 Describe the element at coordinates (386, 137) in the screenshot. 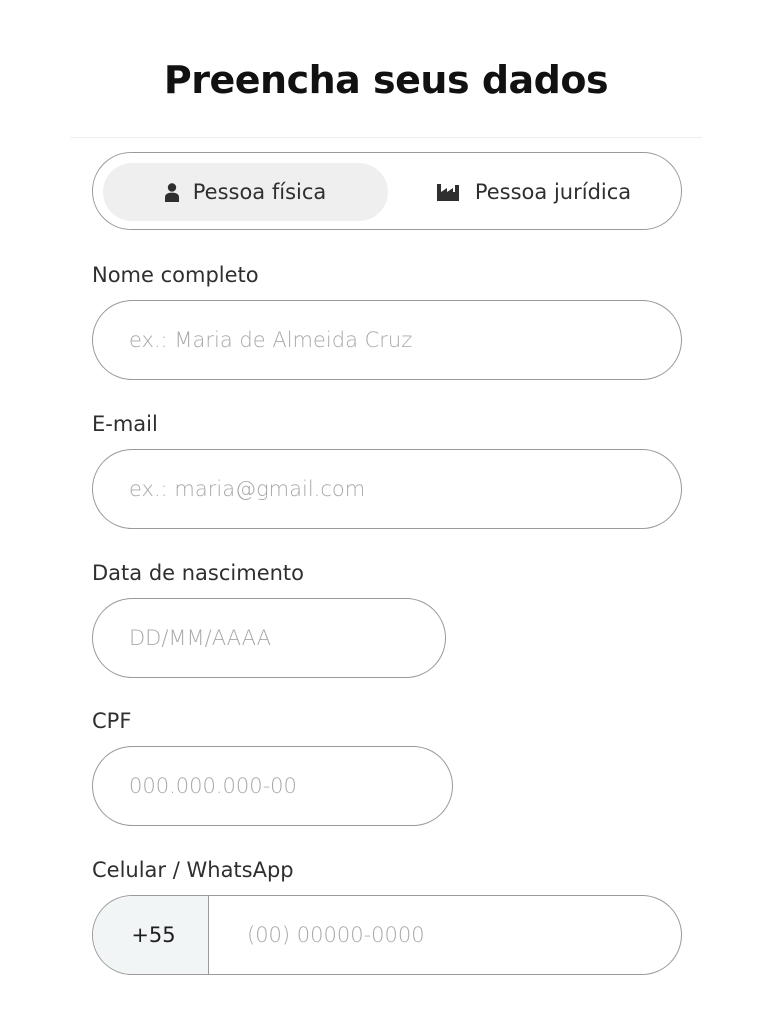

I see `header-divider` at that location.